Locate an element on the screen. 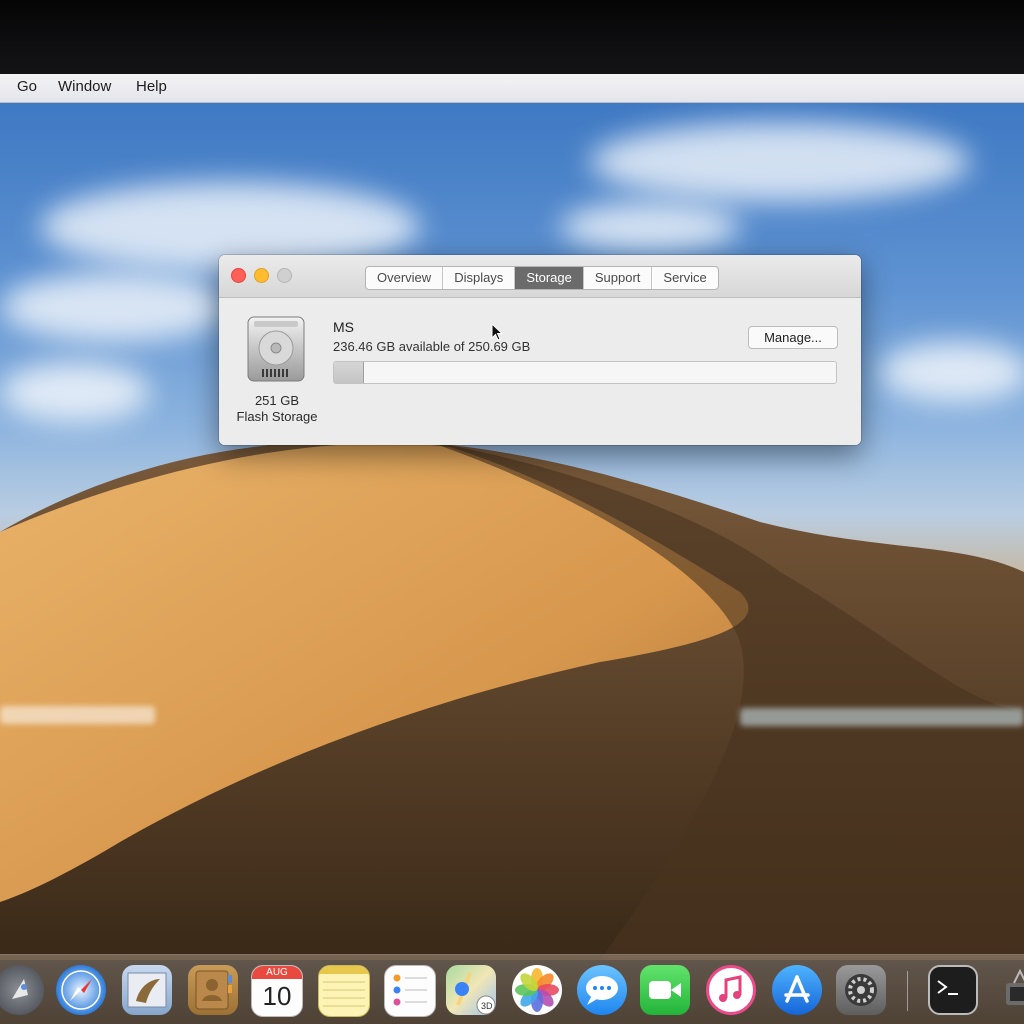 This screenshot has width=1024, height=1024. hard-drive-icon is located at coordinates (276, 349).